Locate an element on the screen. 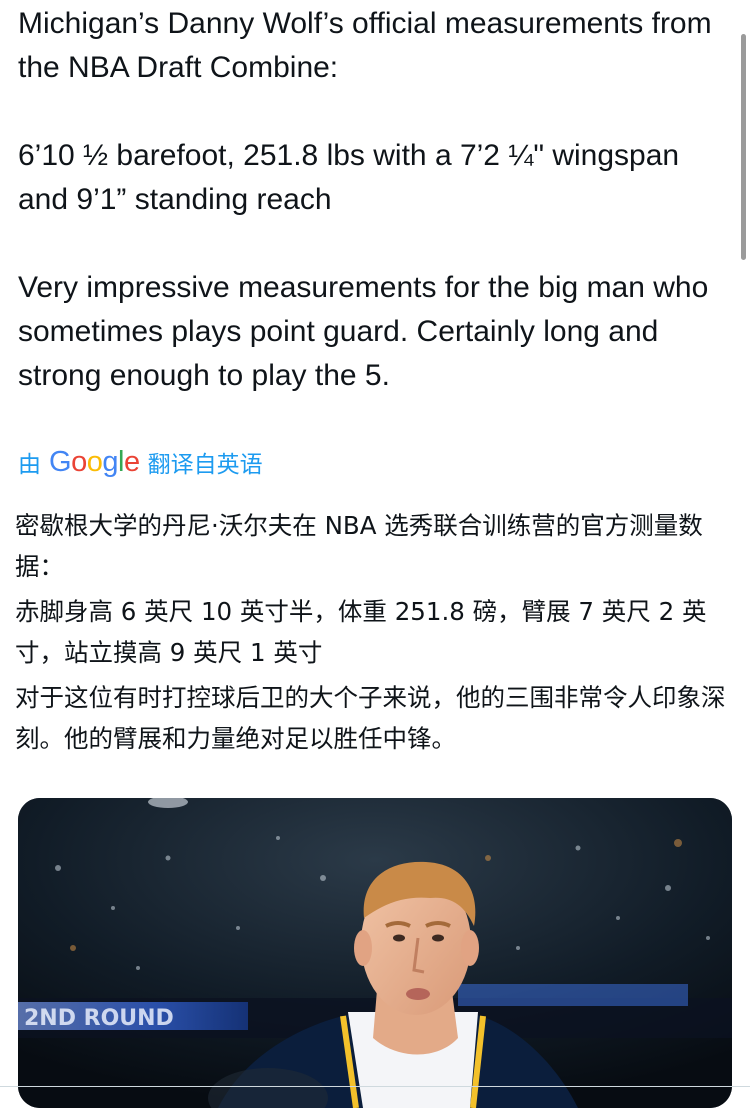 The image size is (750, 1108). translated-paragraph: 密歇根大学的丹尼·沃尔夫在 NBA 选秀联合训练营的官方测量数据： is located at coordinates (359, 546).